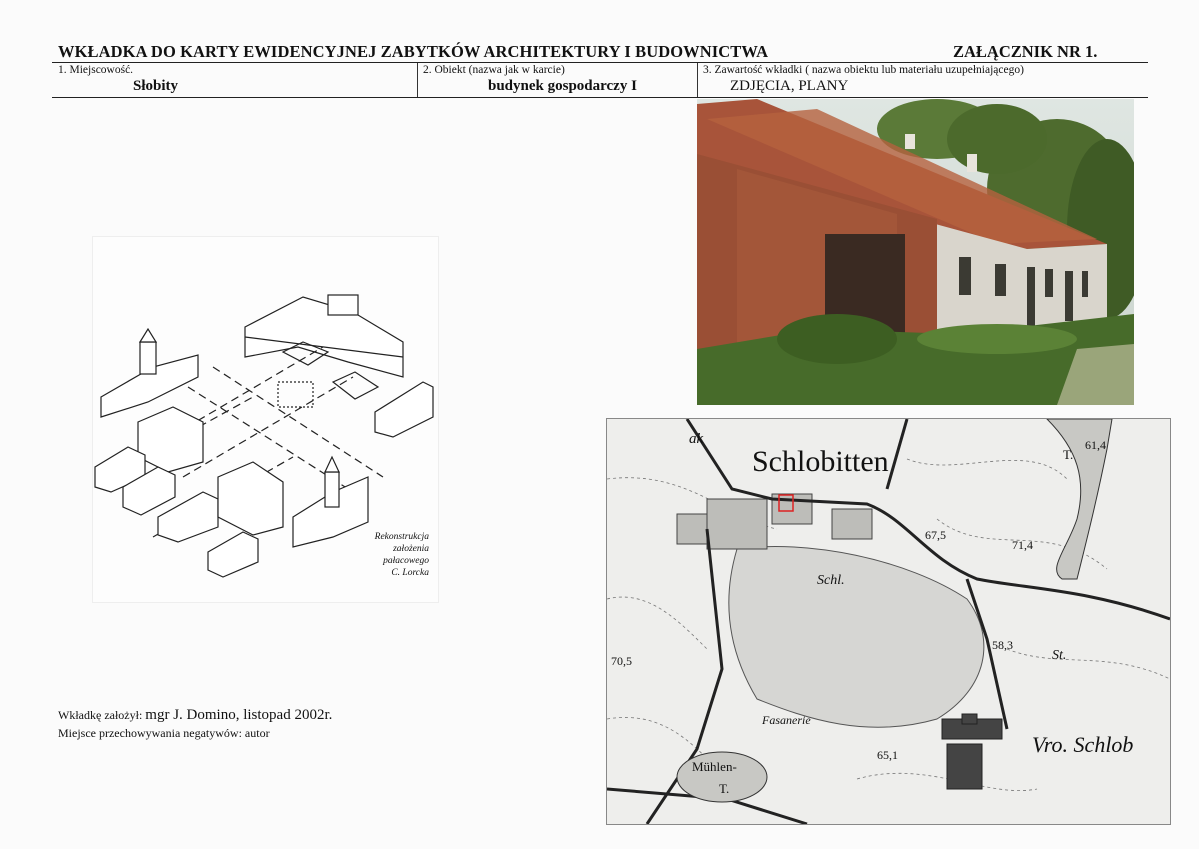 The height and width of the screenshot is (849, 1199). What do you see at coordinates (1082, 744) in the screenshot?
I see `map-label: Vro. Schlob` at bounding box center [1082, 744].